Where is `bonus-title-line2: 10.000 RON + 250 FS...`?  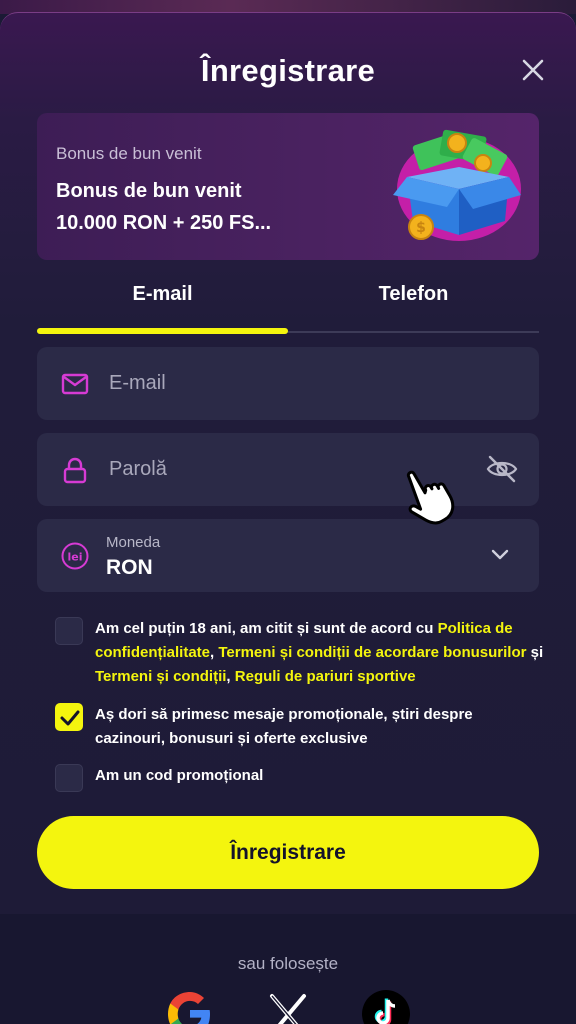 bonus-title-line2: 10.000 RON + 250 FS... is located at coordinates (164, 223).